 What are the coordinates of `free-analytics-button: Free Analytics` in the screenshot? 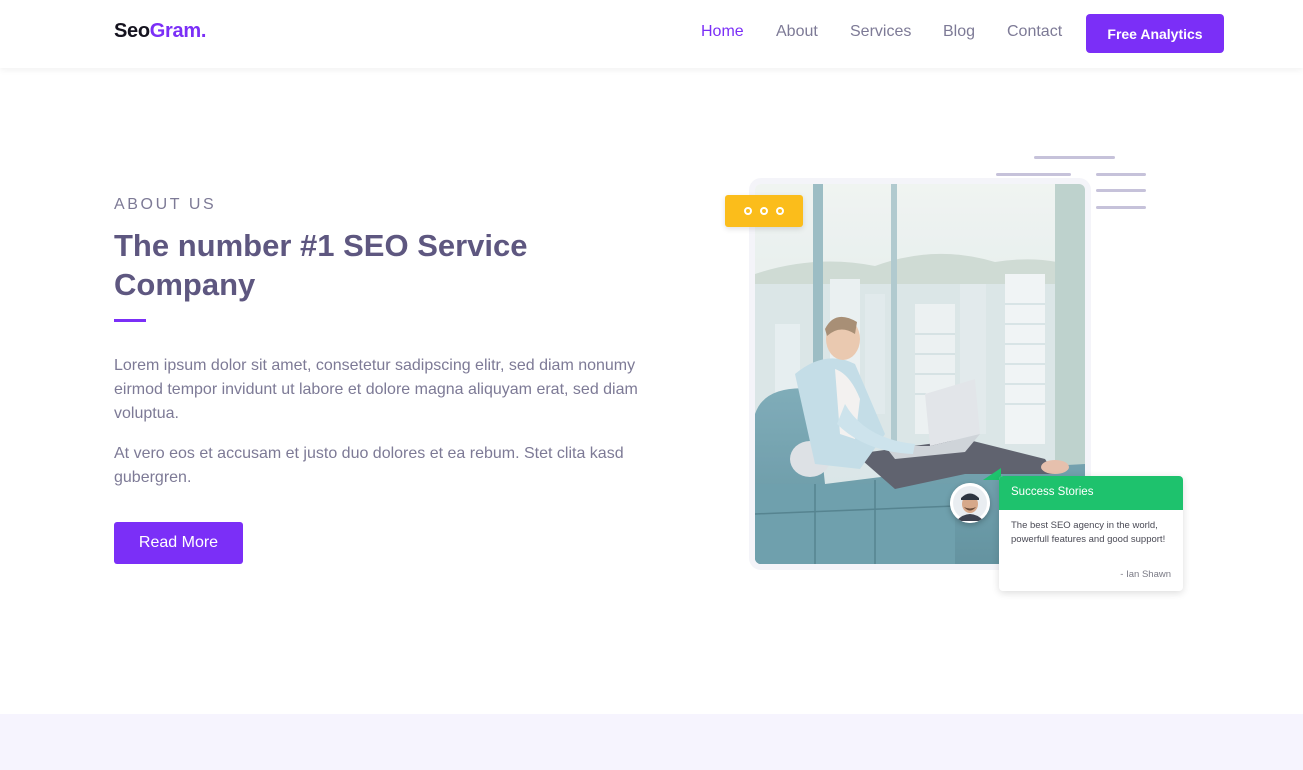 It's located at (1155, 33).